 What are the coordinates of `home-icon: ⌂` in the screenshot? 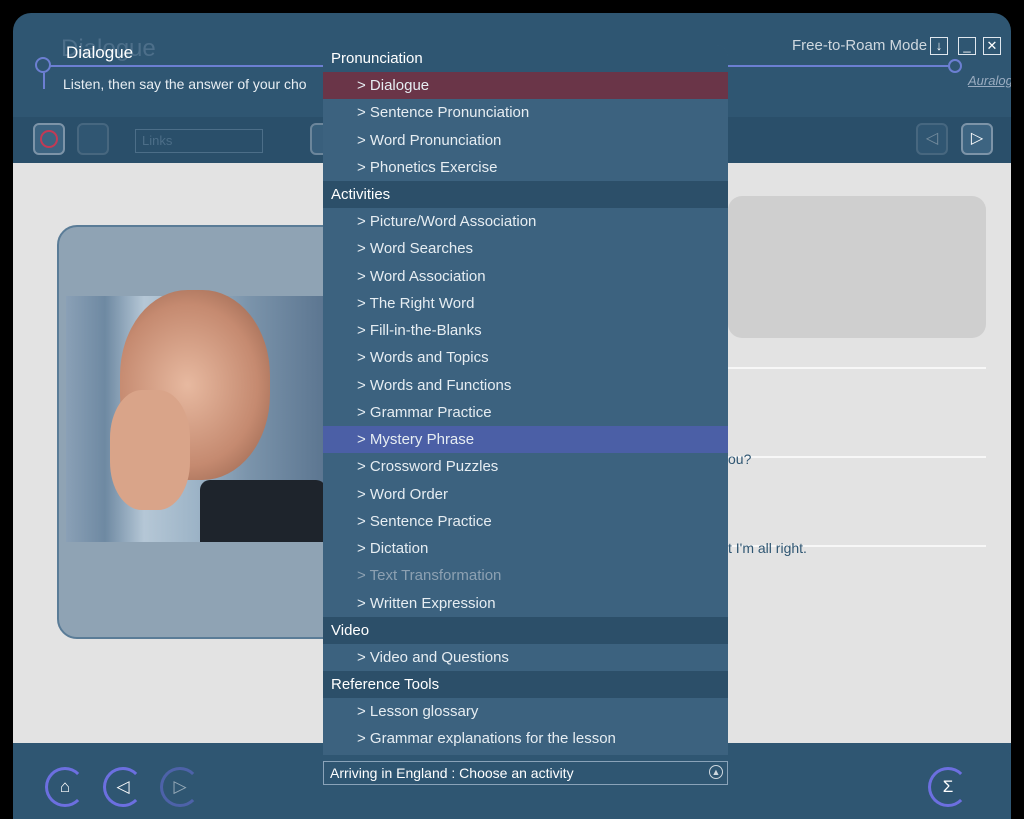 It's located at (65, 786).